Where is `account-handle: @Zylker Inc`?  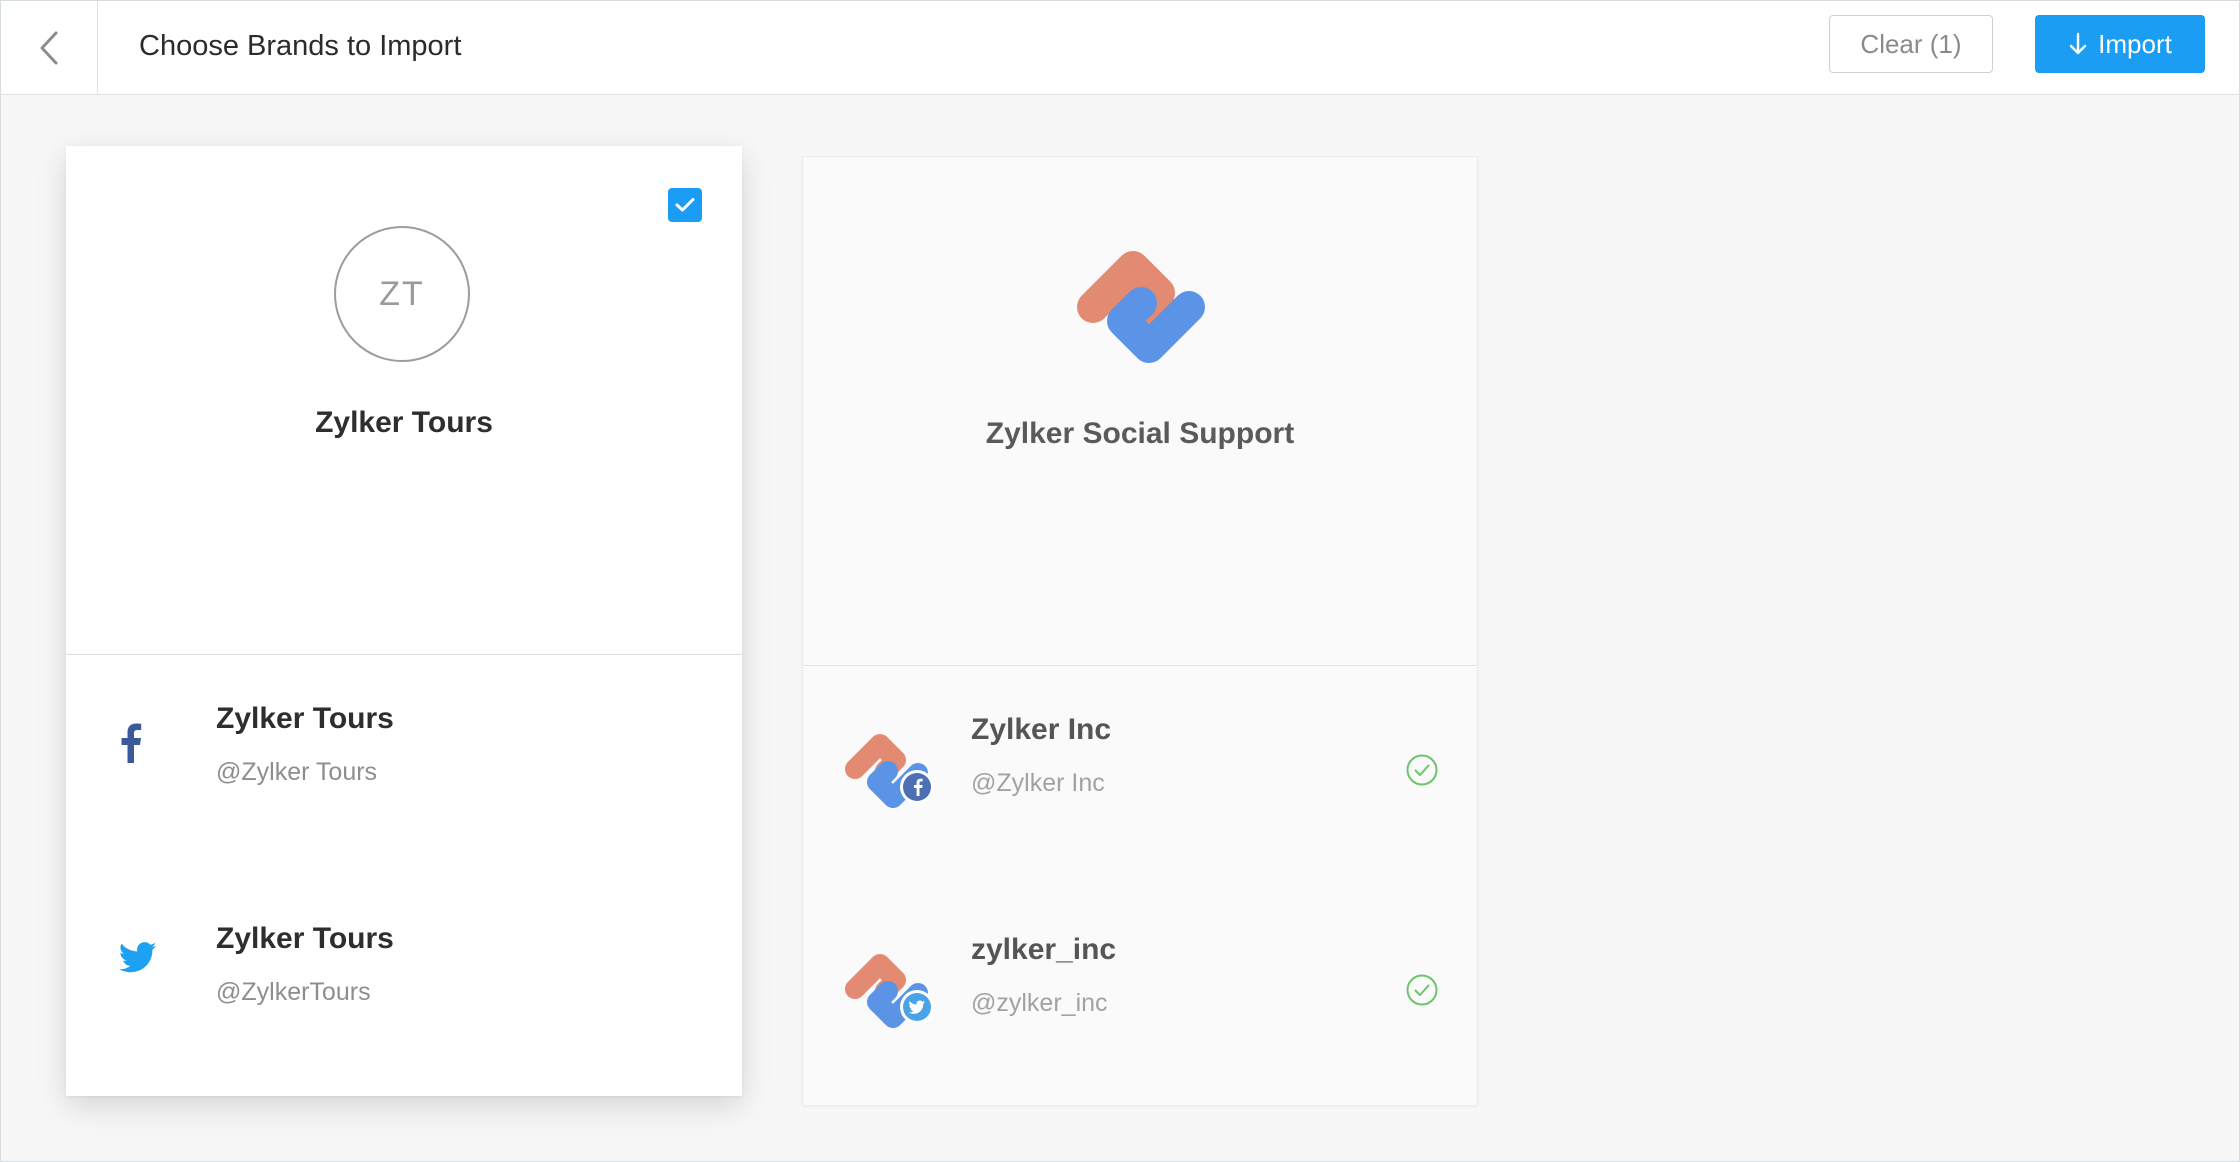 account-handle: @Zylker Inc is located at coordinates (1038, 783).